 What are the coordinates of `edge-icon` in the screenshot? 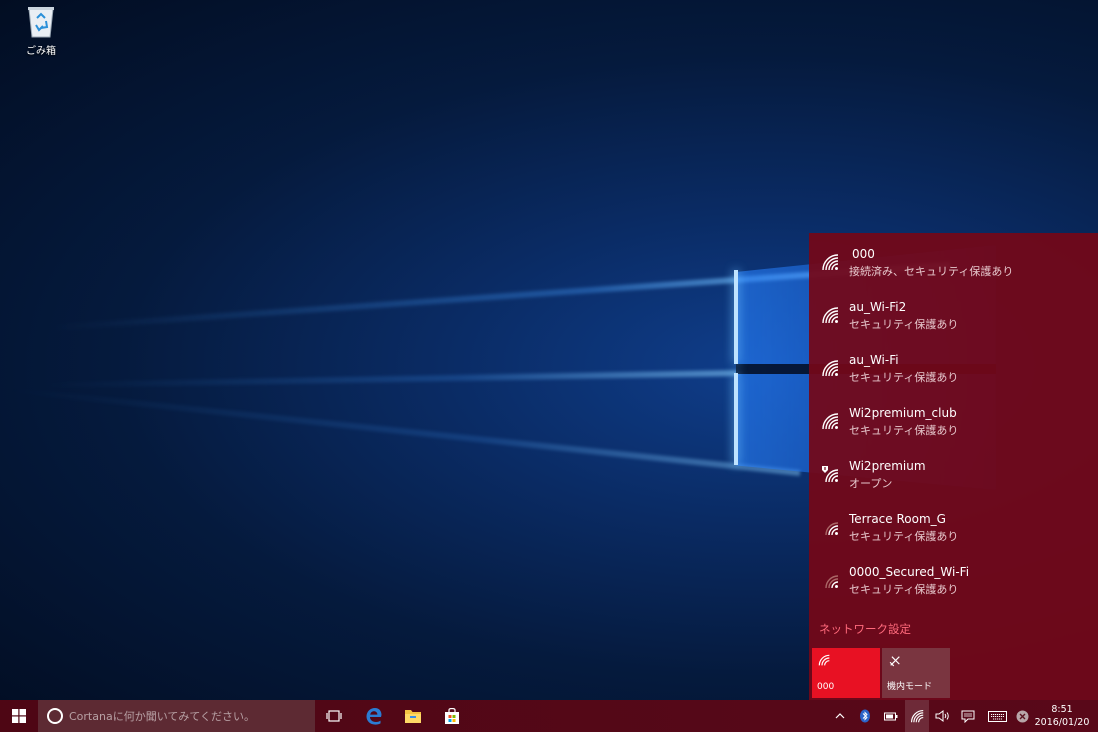 It's located at (374, 716).